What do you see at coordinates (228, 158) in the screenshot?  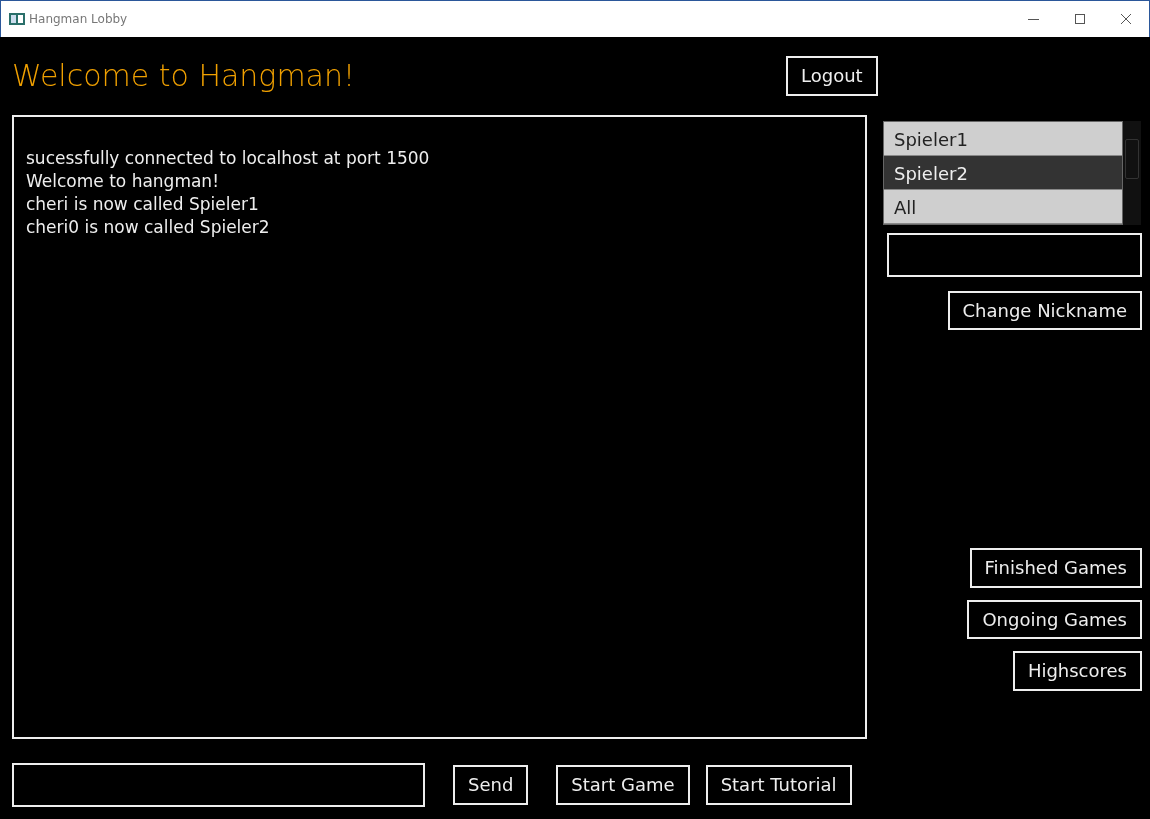 I see `chat-message: sucessfully connected to localhost at port 1500` at bounding box center [228, 158].